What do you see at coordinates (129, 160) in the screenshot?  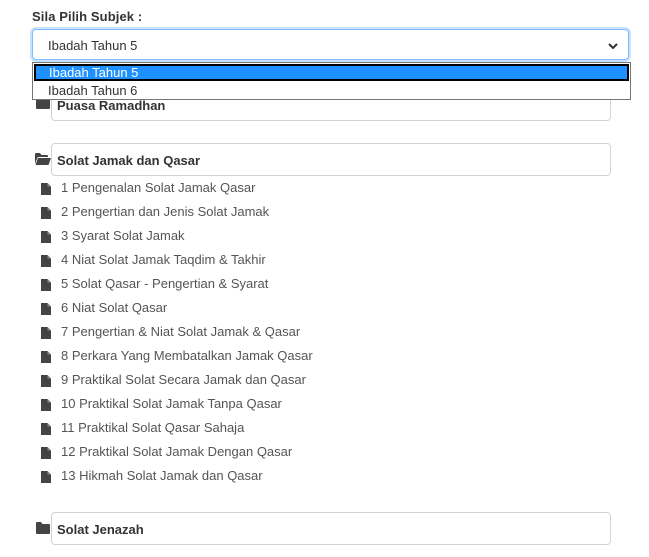 I see `group-title: Solat Jamak dan Qasar` at bounding box center [129, 160].